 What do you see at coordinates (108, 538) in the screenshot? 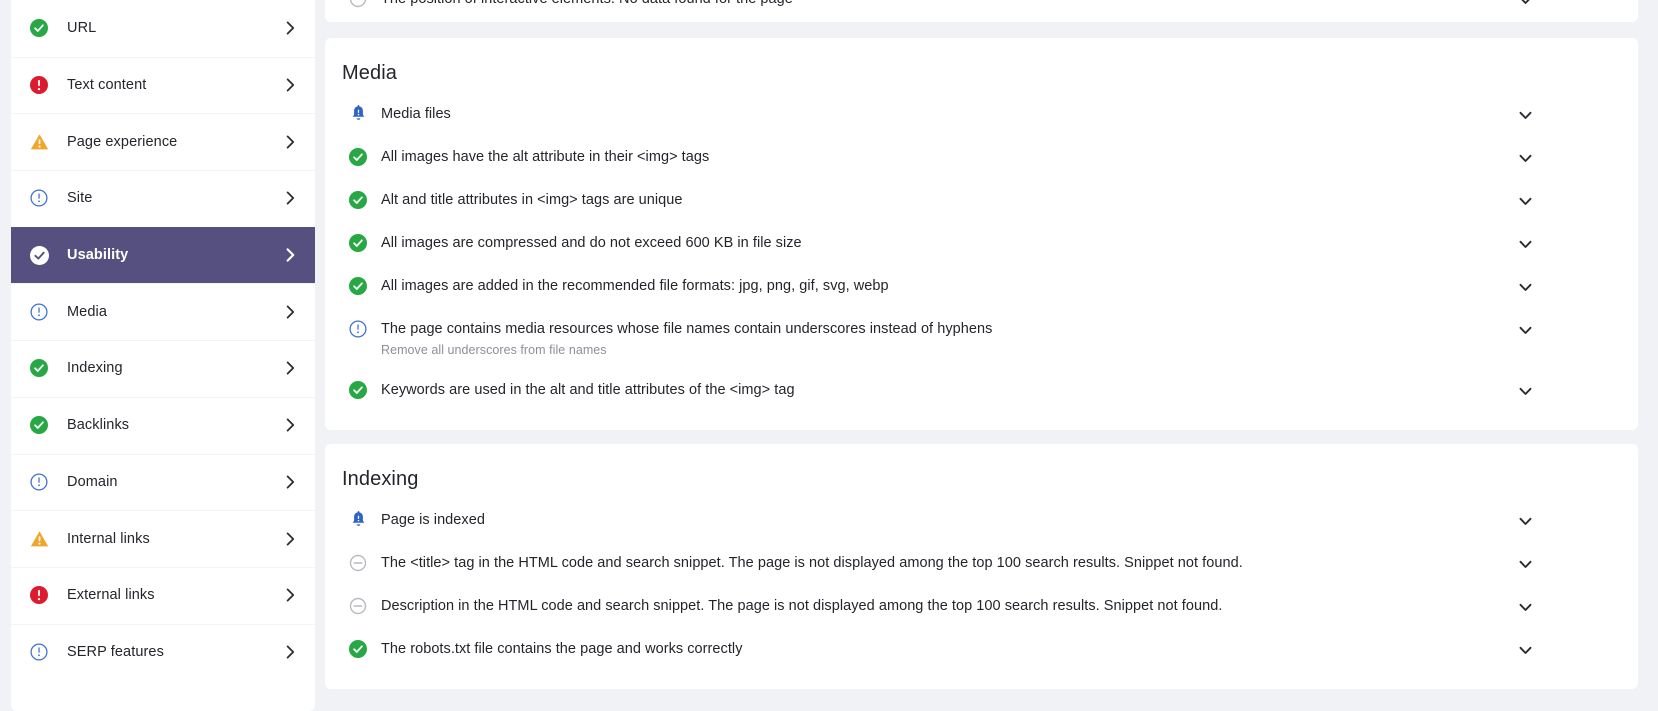
I see `sidebar-item-label: Internal links` at bounding box center [108, 538].